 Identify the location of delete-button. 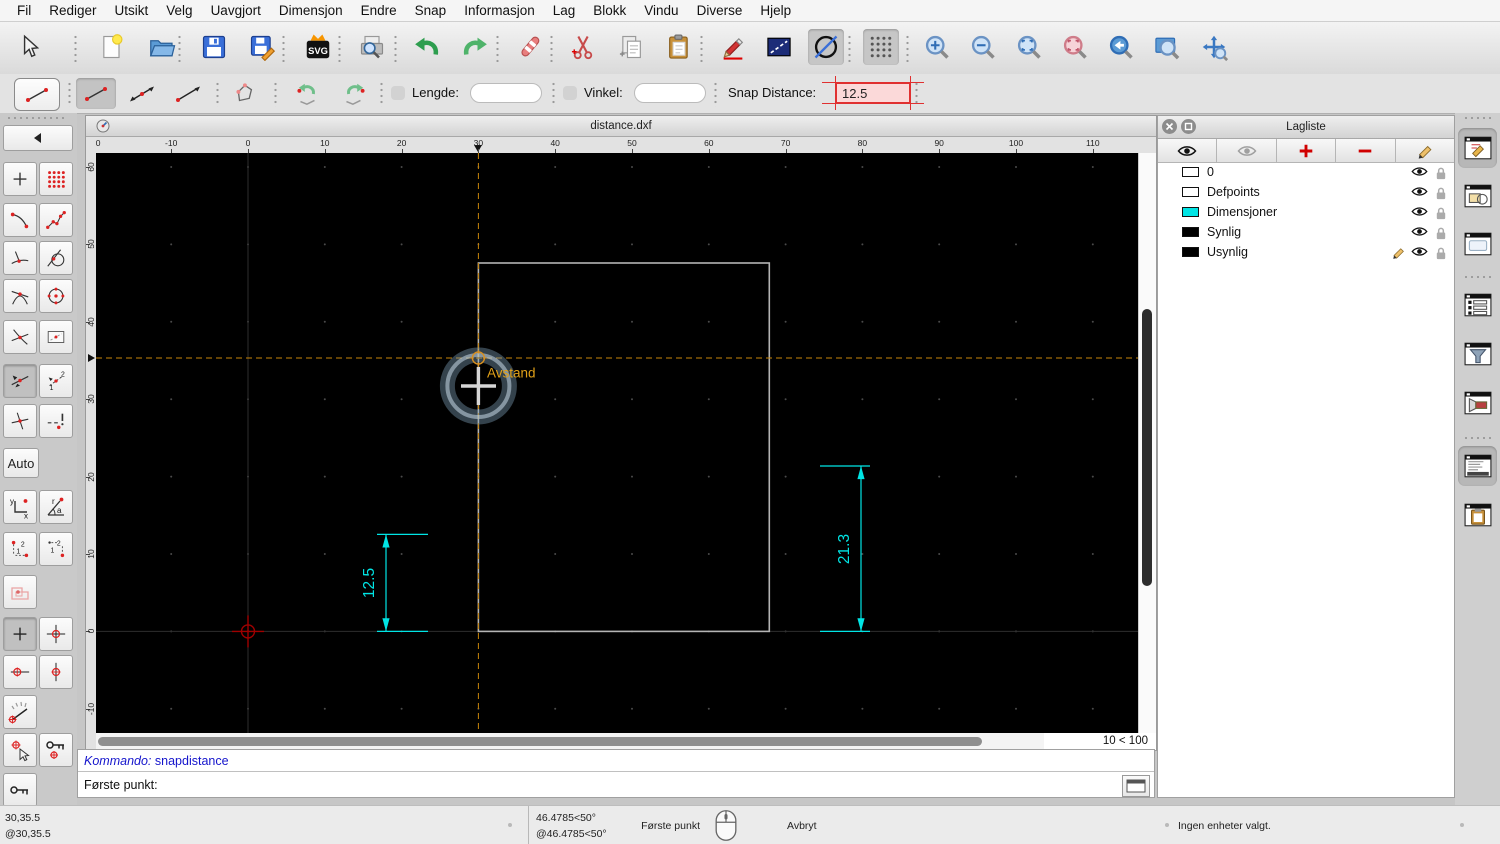
(530, 47).